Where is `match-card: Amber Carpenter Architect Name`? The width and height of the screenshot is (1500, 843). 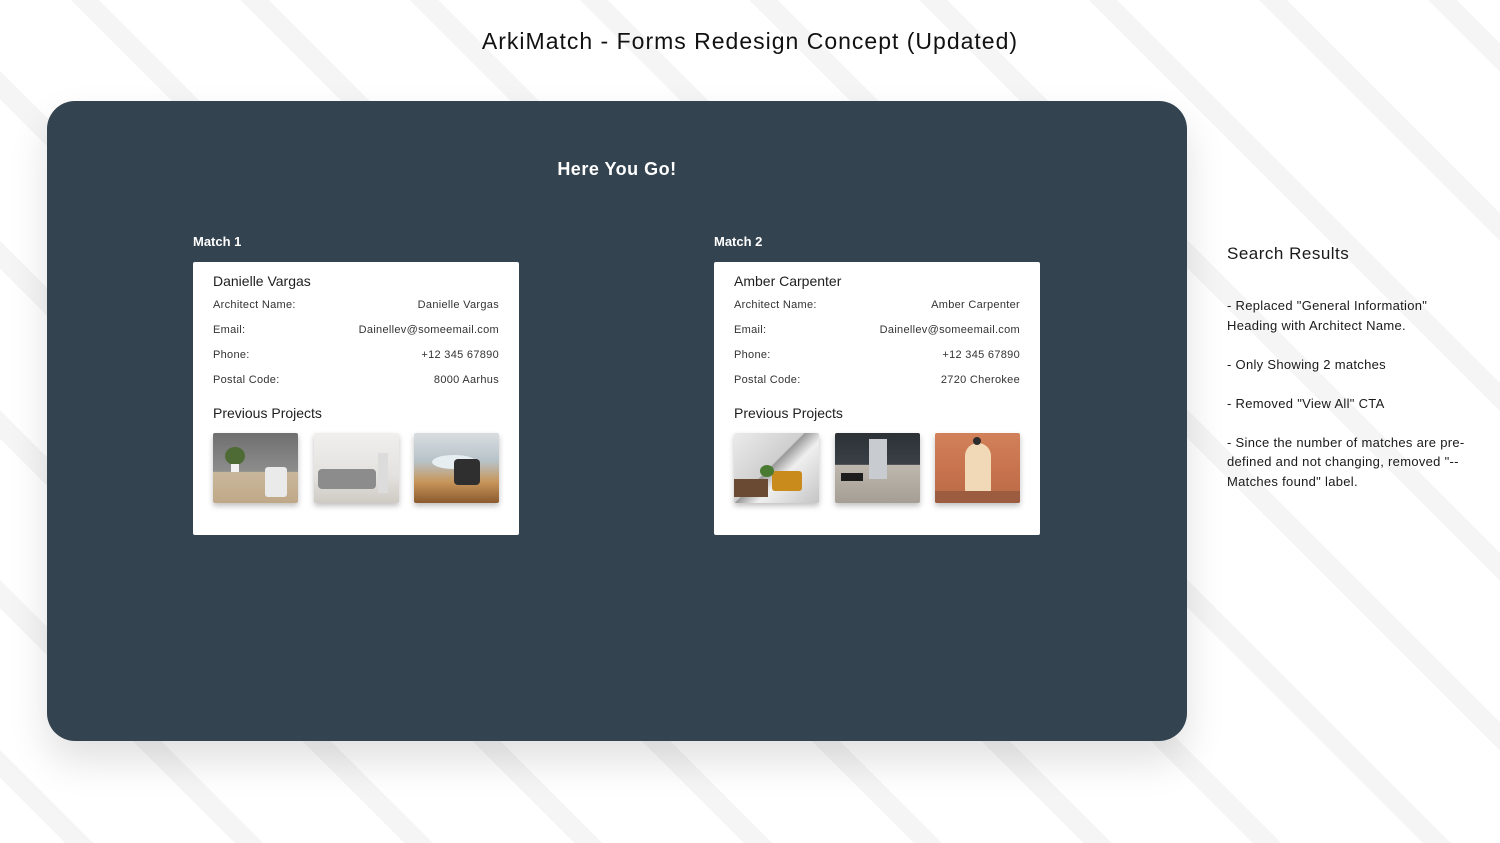
match-card: Amber Carpenter Architect Name is located at coordinates (877, 398).